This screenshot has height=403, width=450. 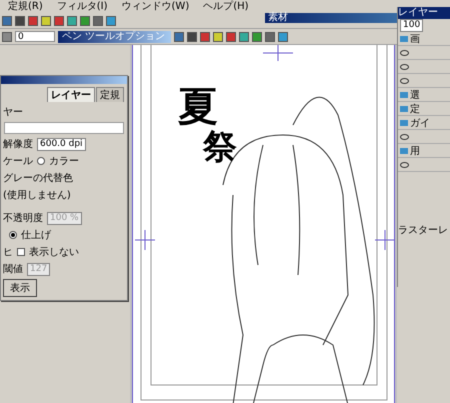 I want to click on layer-type-label: ラスターレ, so click(x=423, y=231).